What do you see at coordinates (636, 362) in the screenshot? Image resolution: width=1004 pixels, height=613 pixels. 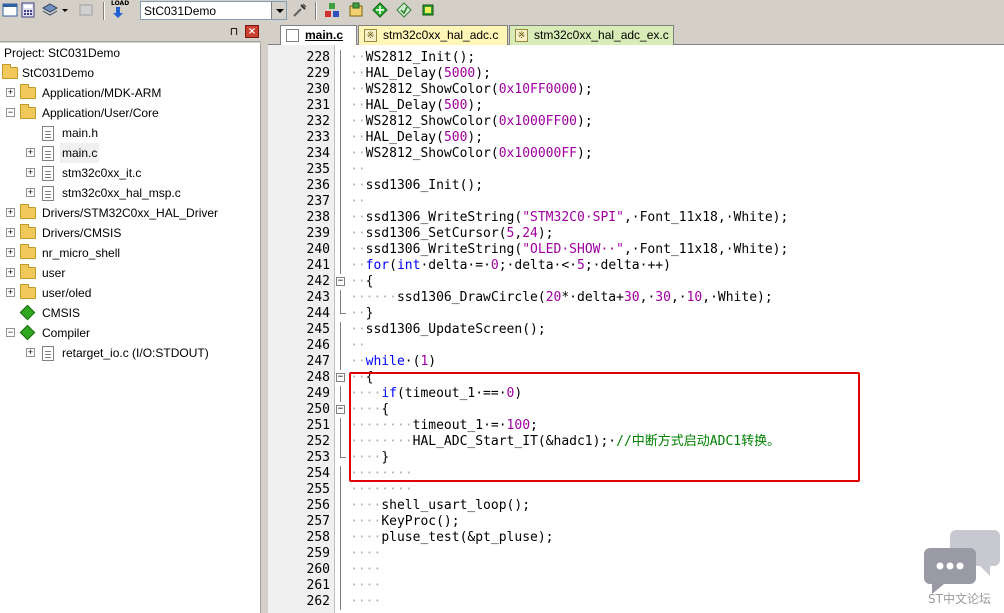 I see `code-line: 247 ··while·(1)` at bounding box center [636, 362].